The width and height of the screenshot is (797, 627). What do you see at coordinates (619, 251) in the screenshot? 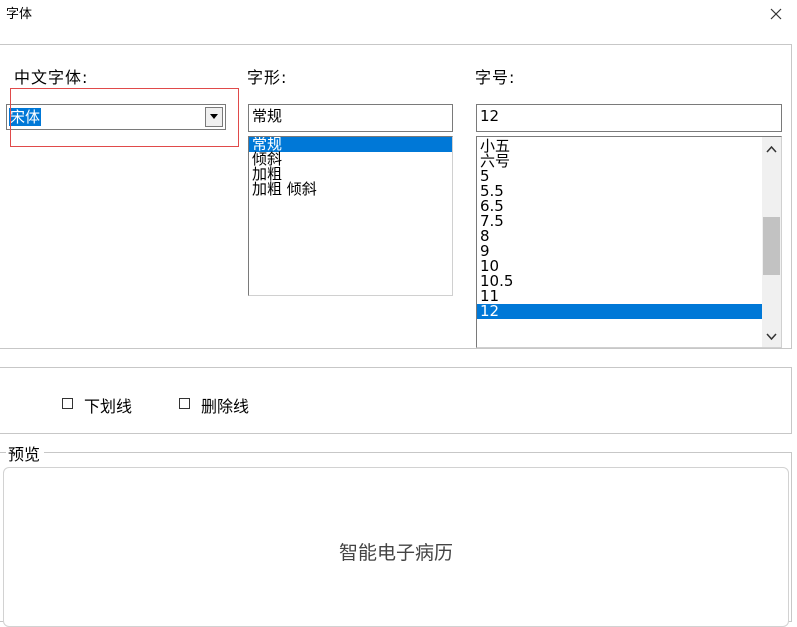
I see `size-option: 9` at bounding box center [619, 251].